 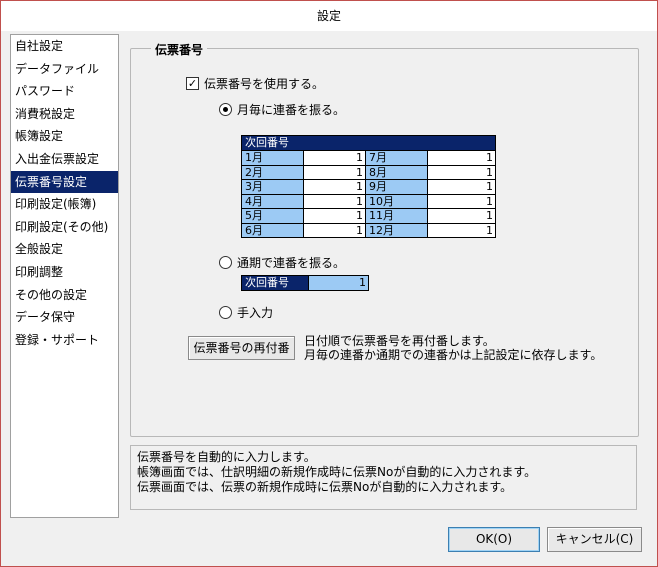 I want to click on info-line3: 伝票画面では、伝票の新規作成時に伝票Noが自動的に入力されます。, so click(x=325, y=487).